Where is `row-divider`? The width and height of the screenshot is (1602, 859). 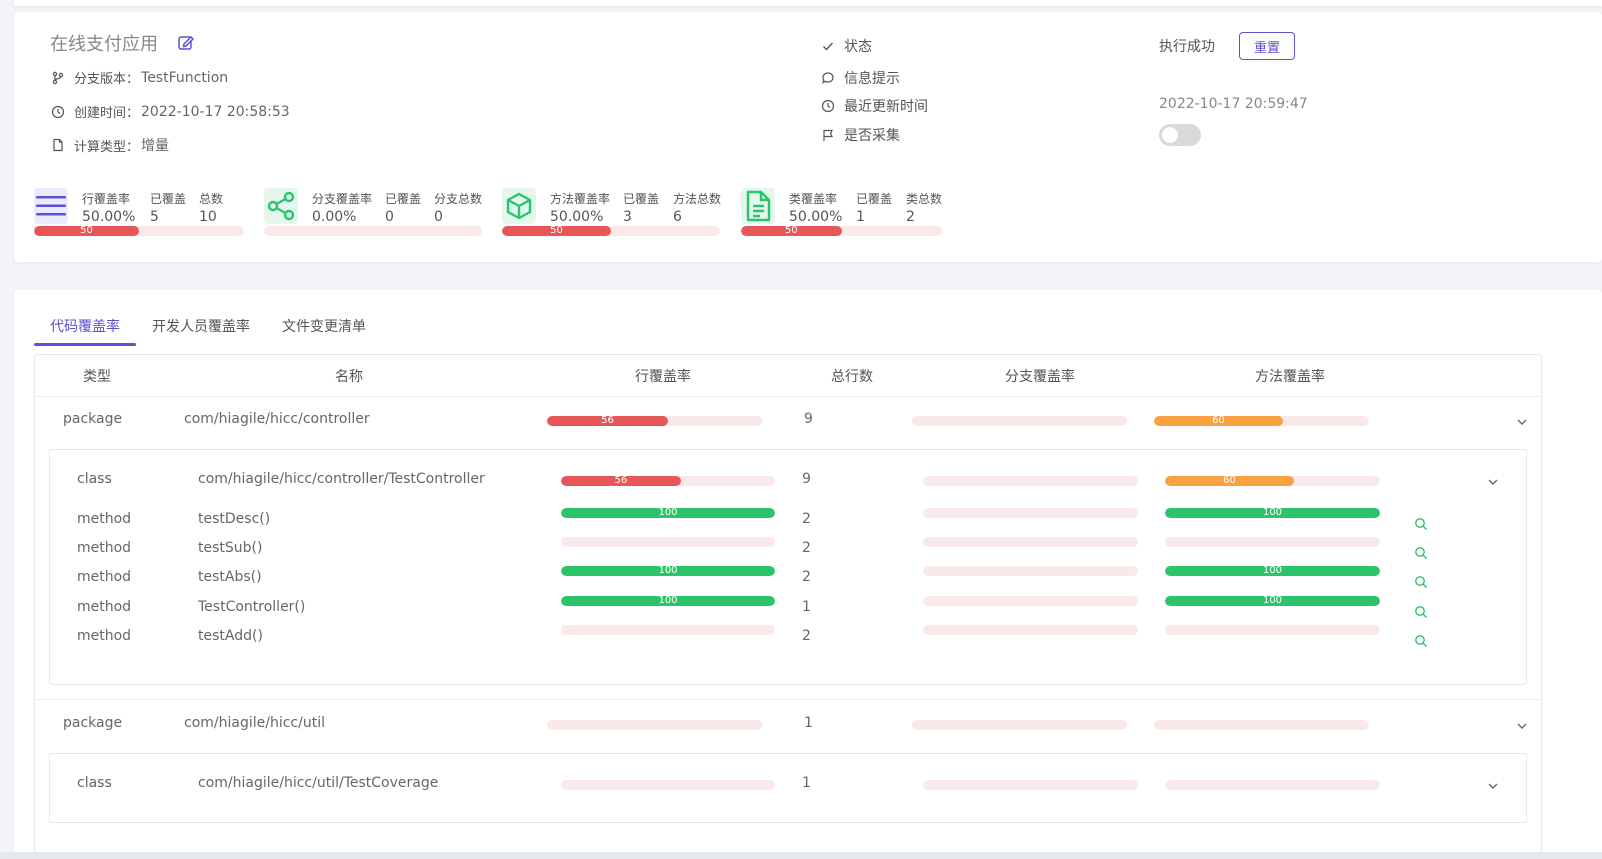
row-divider is located at coordinates (788, 699).